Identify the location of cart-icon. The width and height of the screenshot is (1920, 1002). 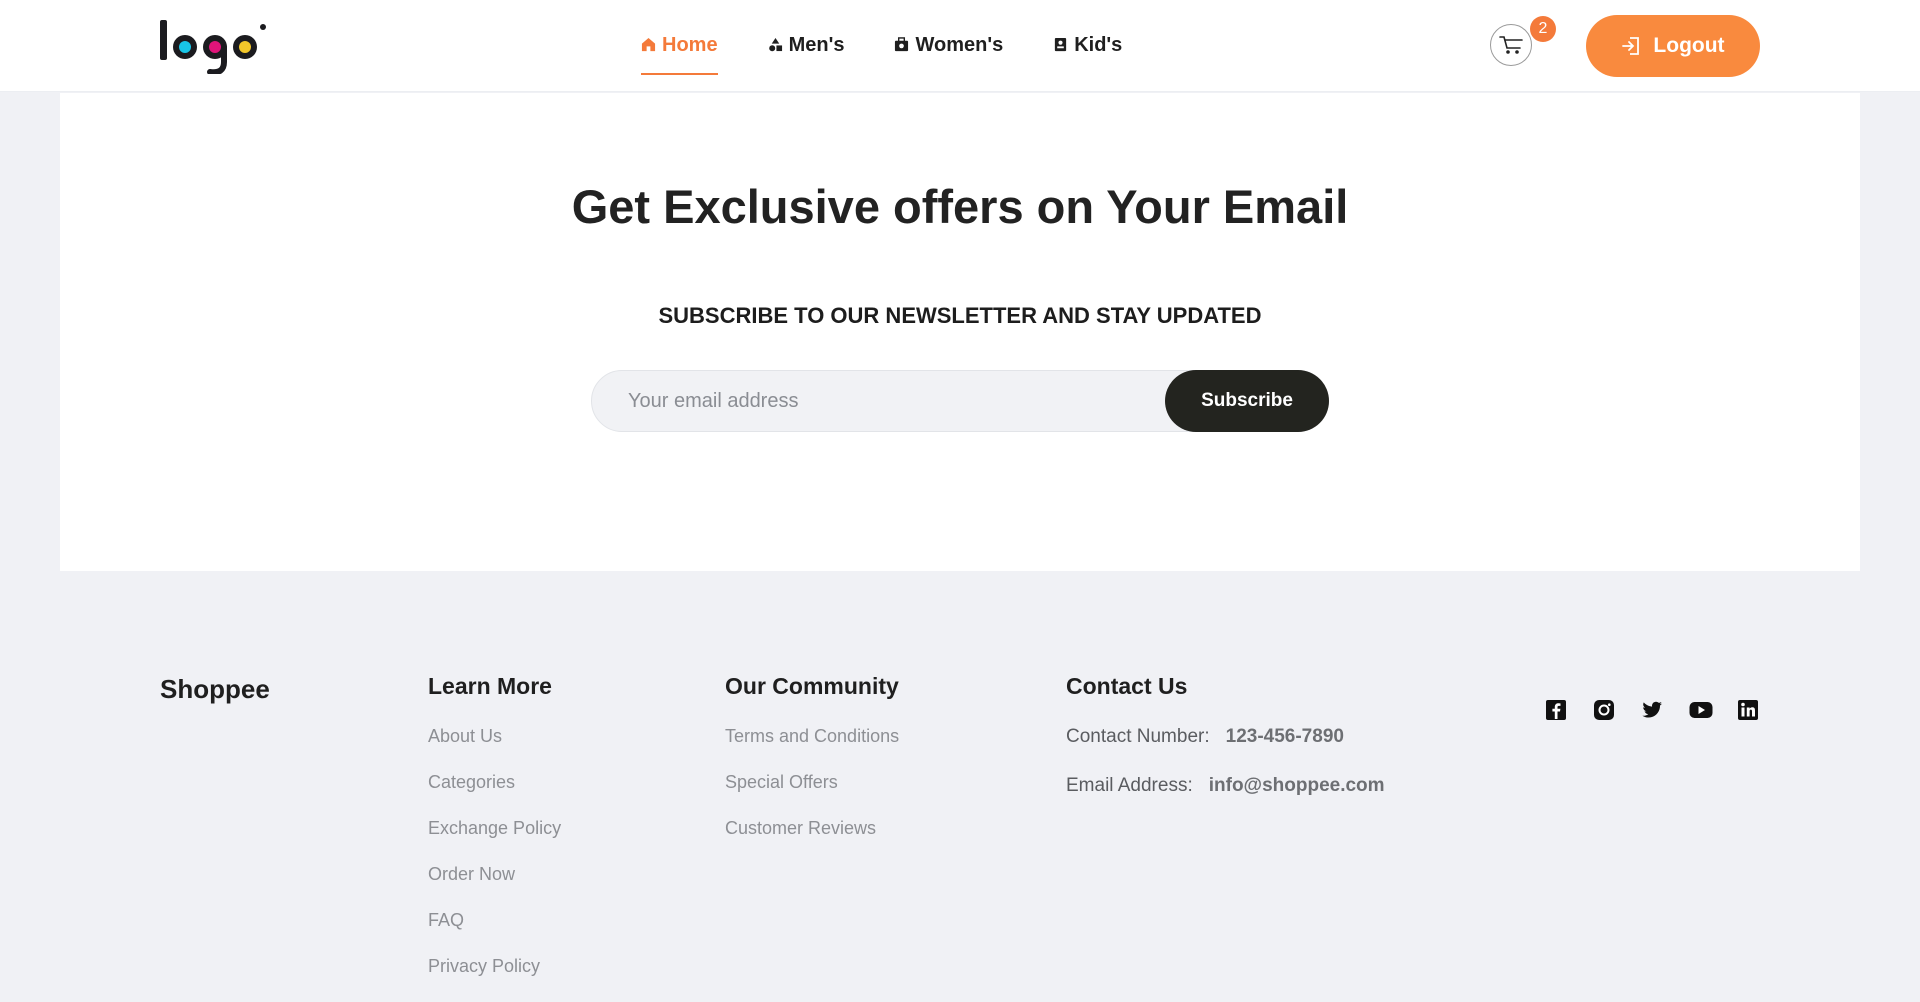
(1511, 45).